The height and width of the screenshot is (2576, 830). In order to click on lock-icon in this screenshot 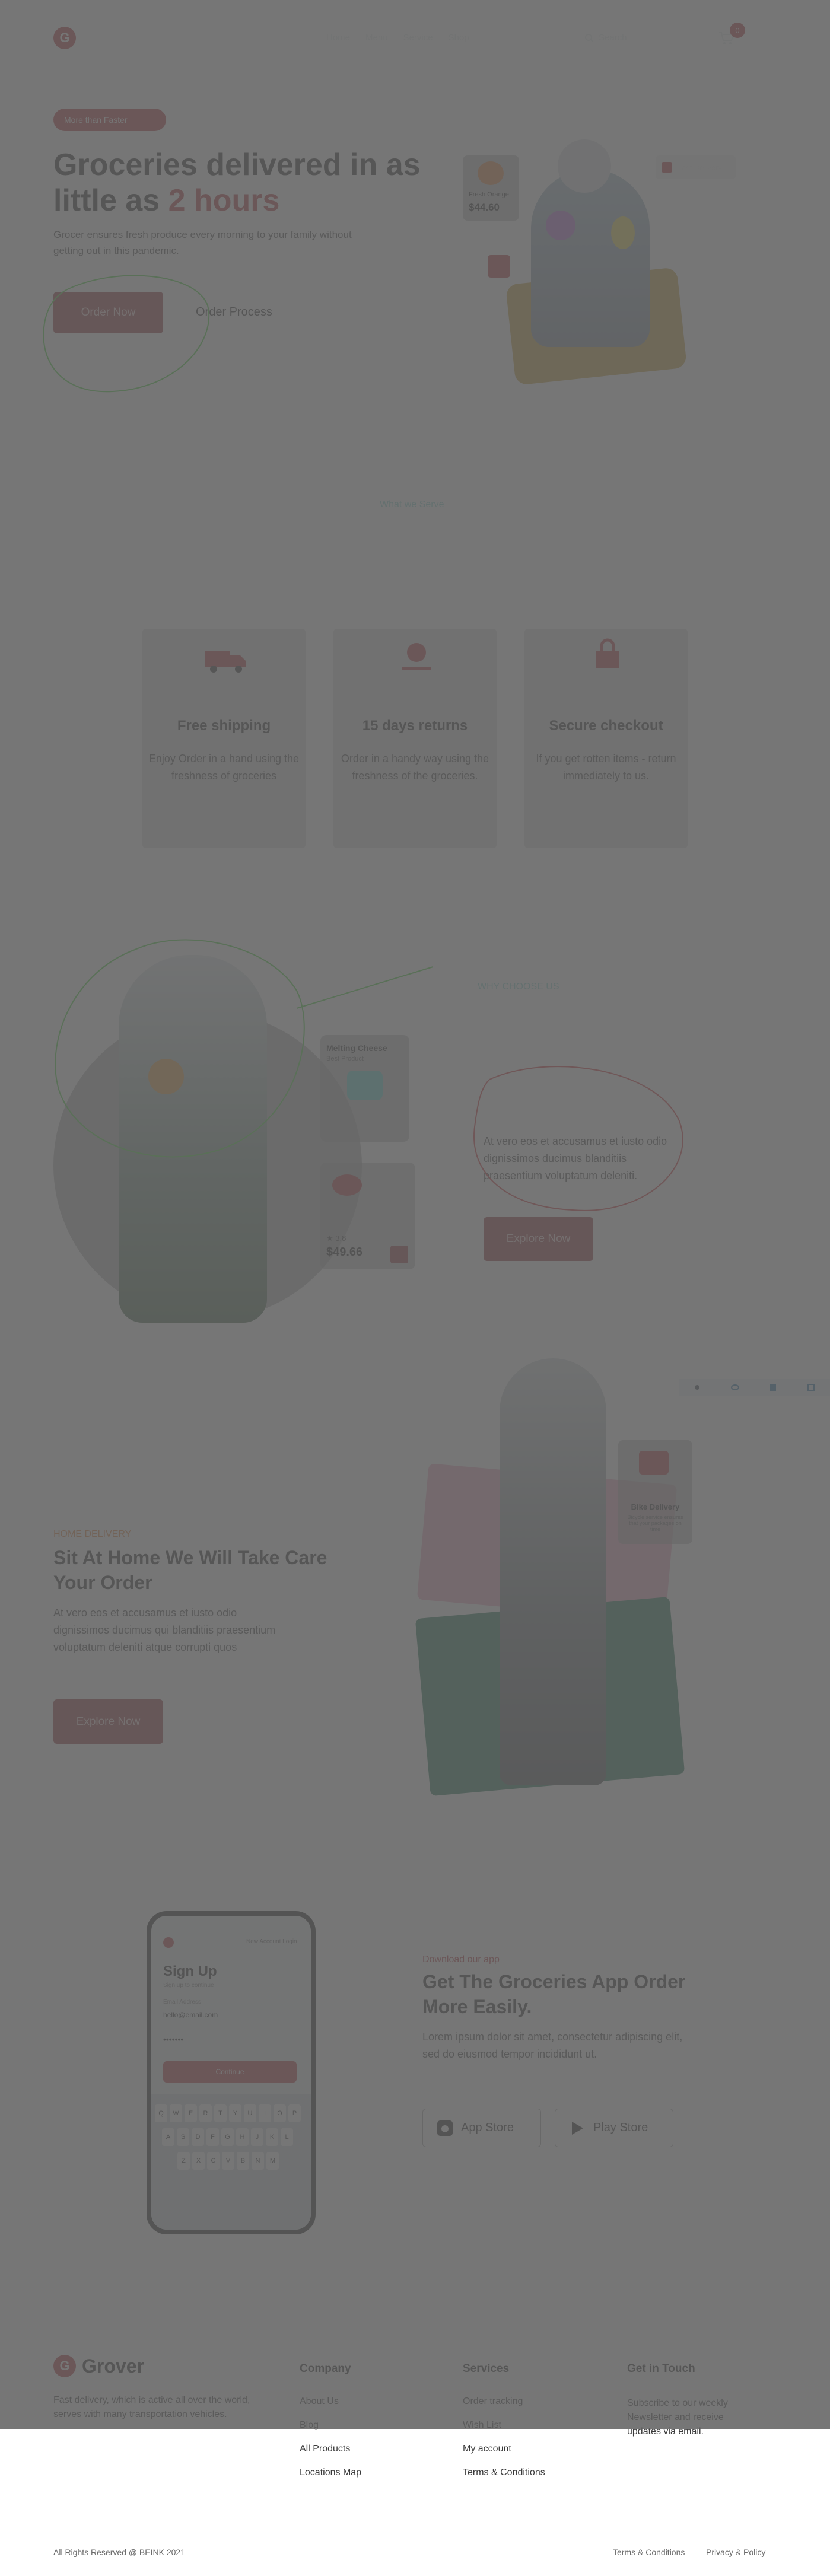, I will do `click(773, 1387)`.